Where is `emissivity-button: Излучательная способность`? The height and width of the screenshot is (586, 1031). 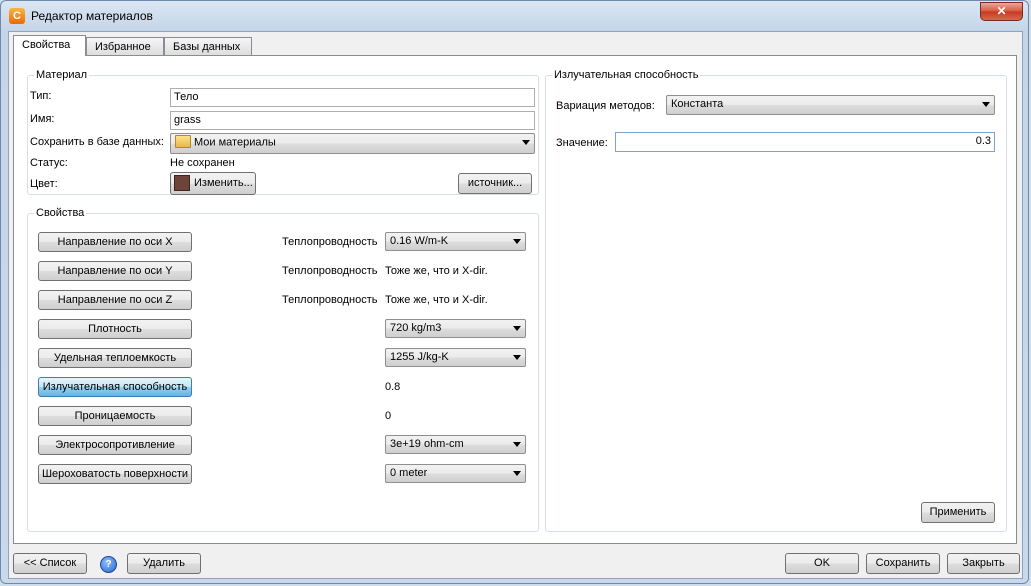
emissivity-button: Излучательная способность is located at coordinates (115, 387).